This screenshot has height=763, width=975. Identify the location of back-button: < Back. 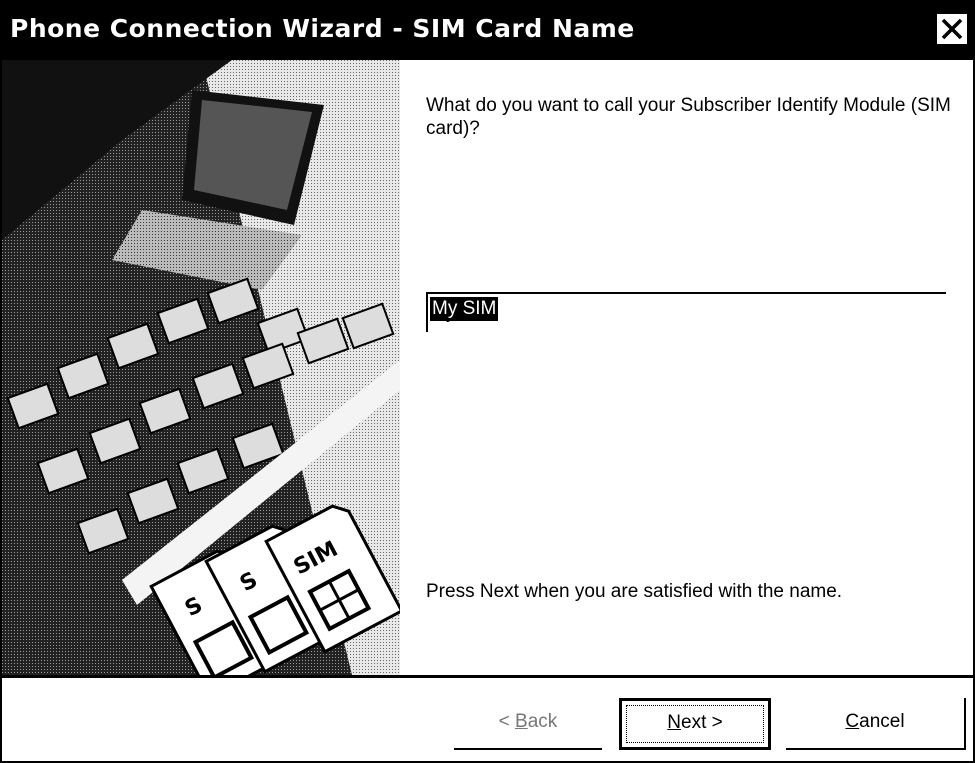
(528, 724).